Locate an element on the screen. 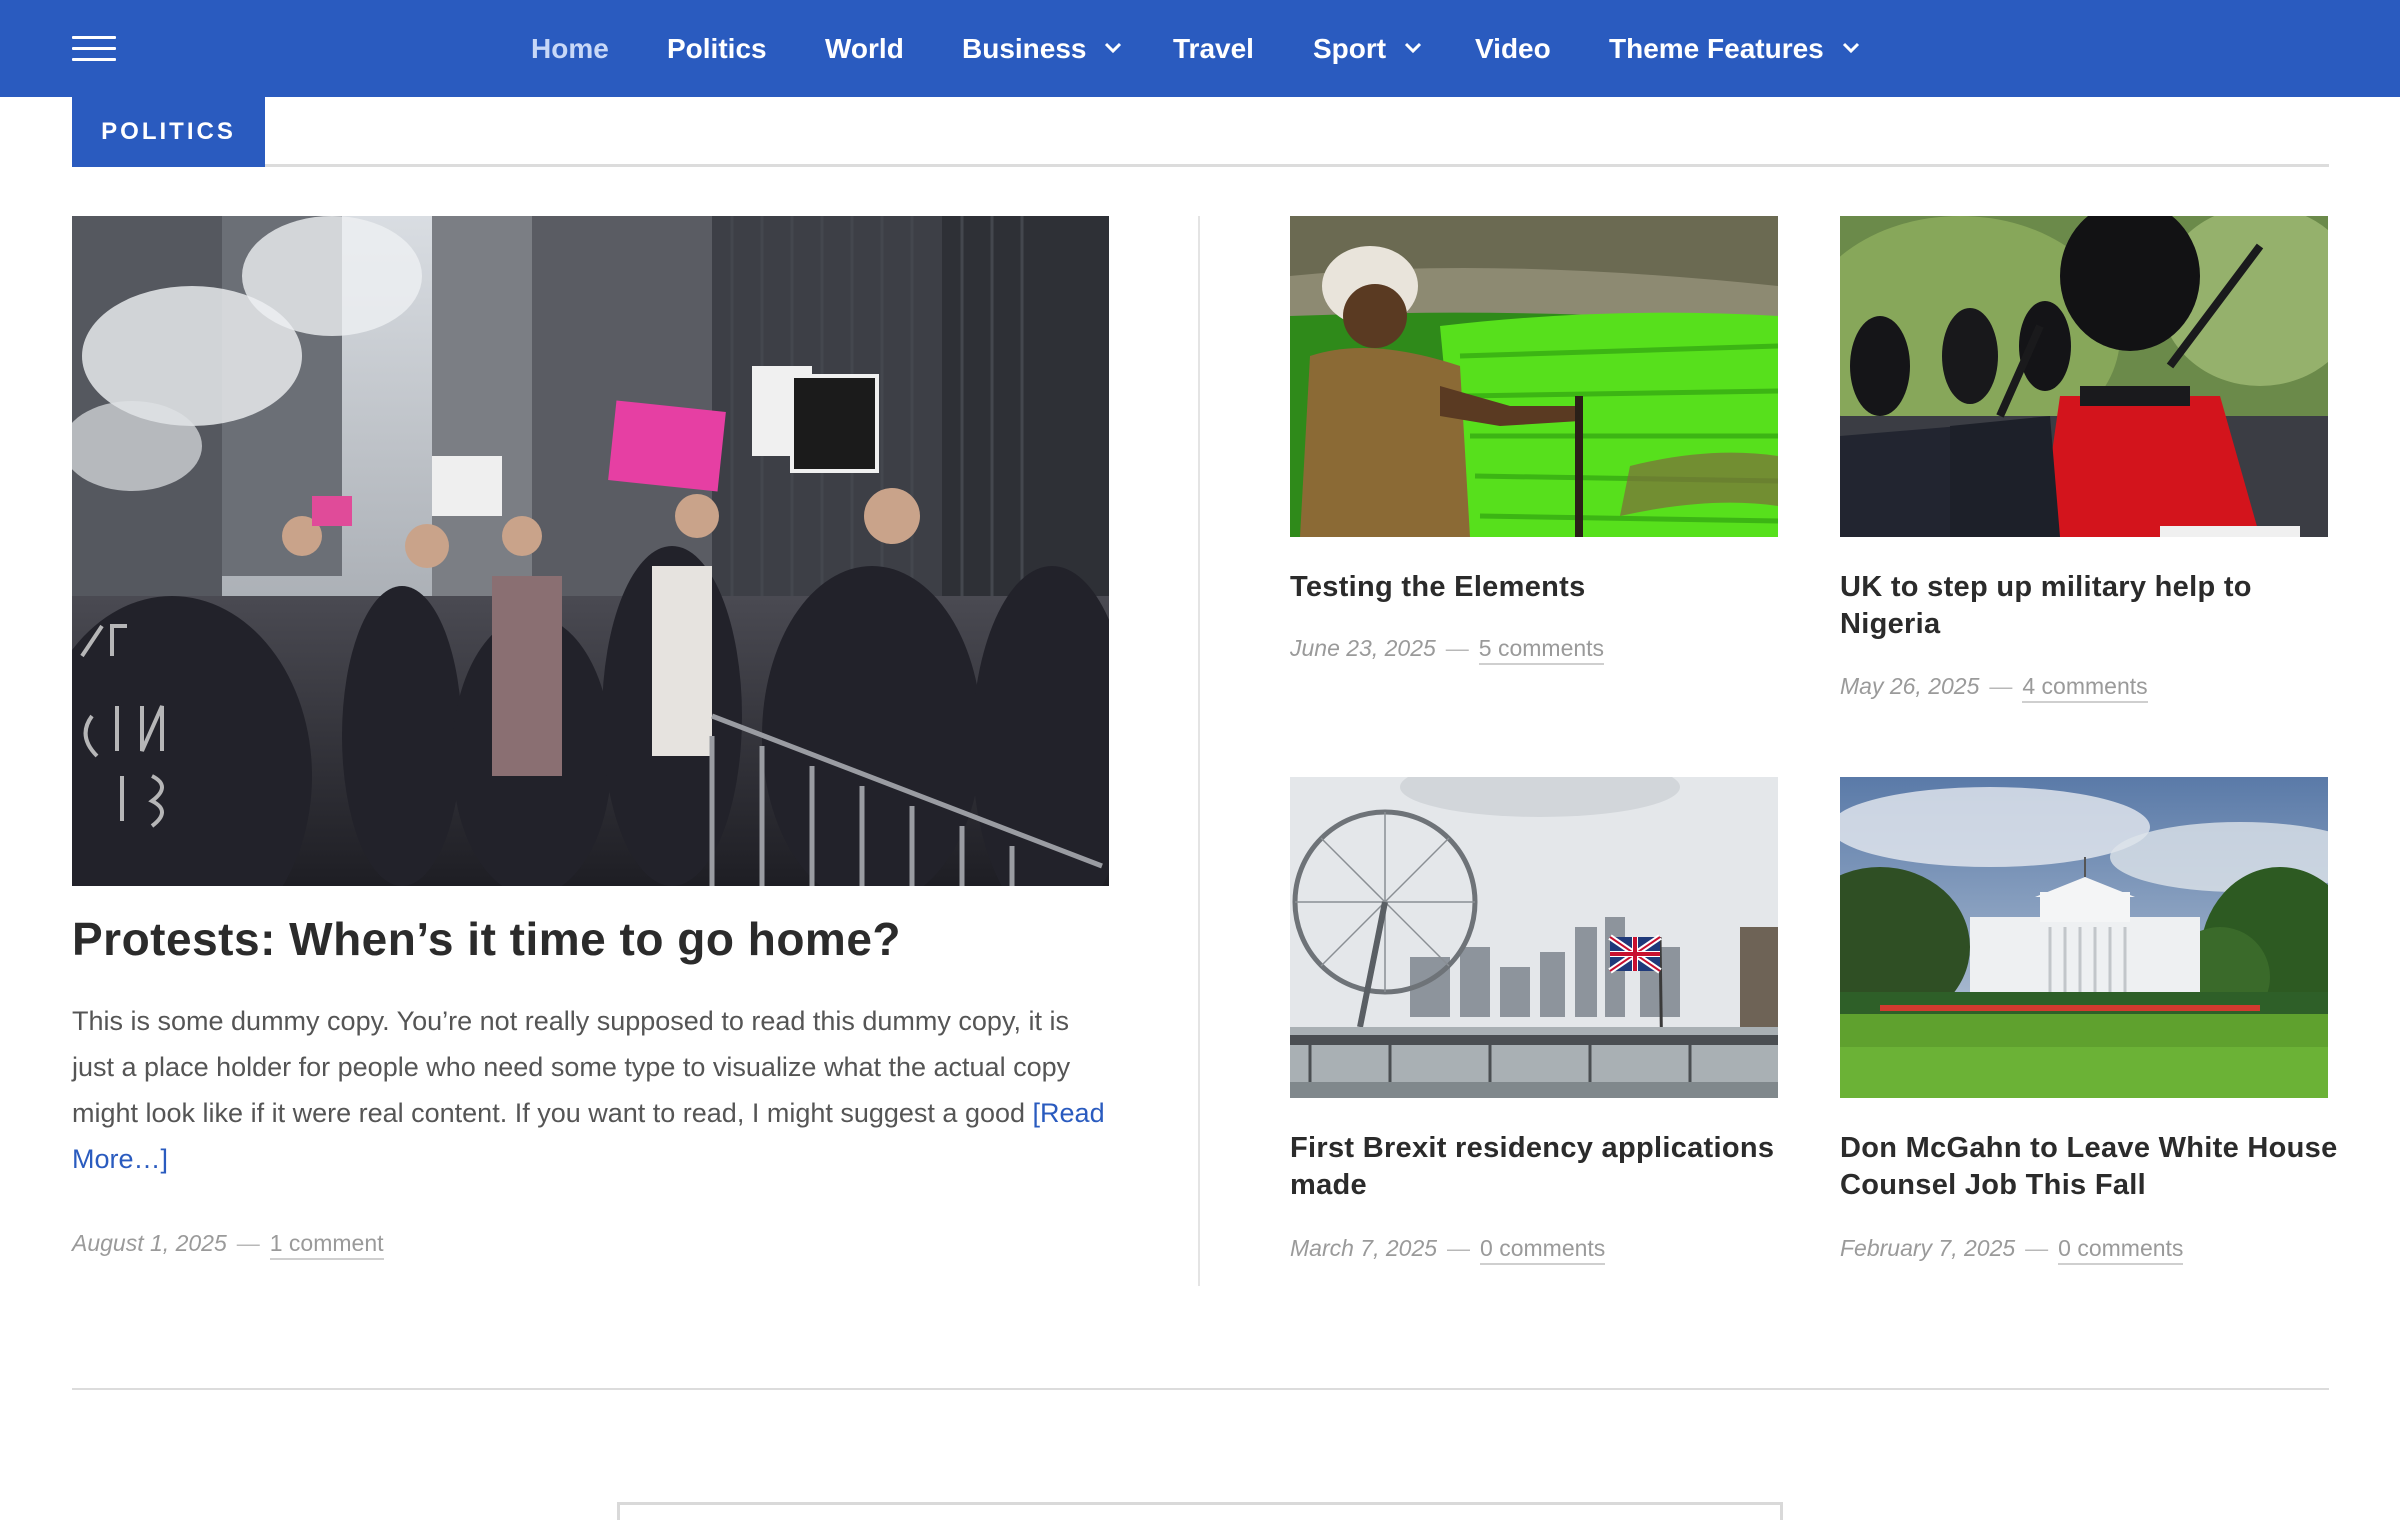 The image size is (2400, 1520). comments-link: 1 comment is located at coordinates (326, 1245).